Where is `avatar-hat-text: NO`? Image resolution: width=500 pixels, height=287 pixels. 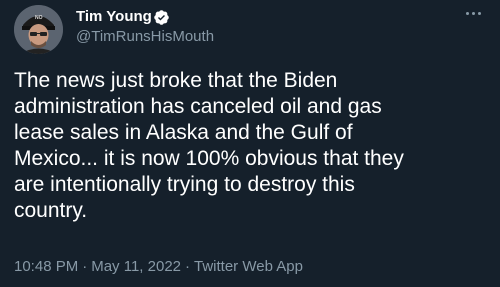
avatar-hat-text: NO is located at coordinates (39, 18).